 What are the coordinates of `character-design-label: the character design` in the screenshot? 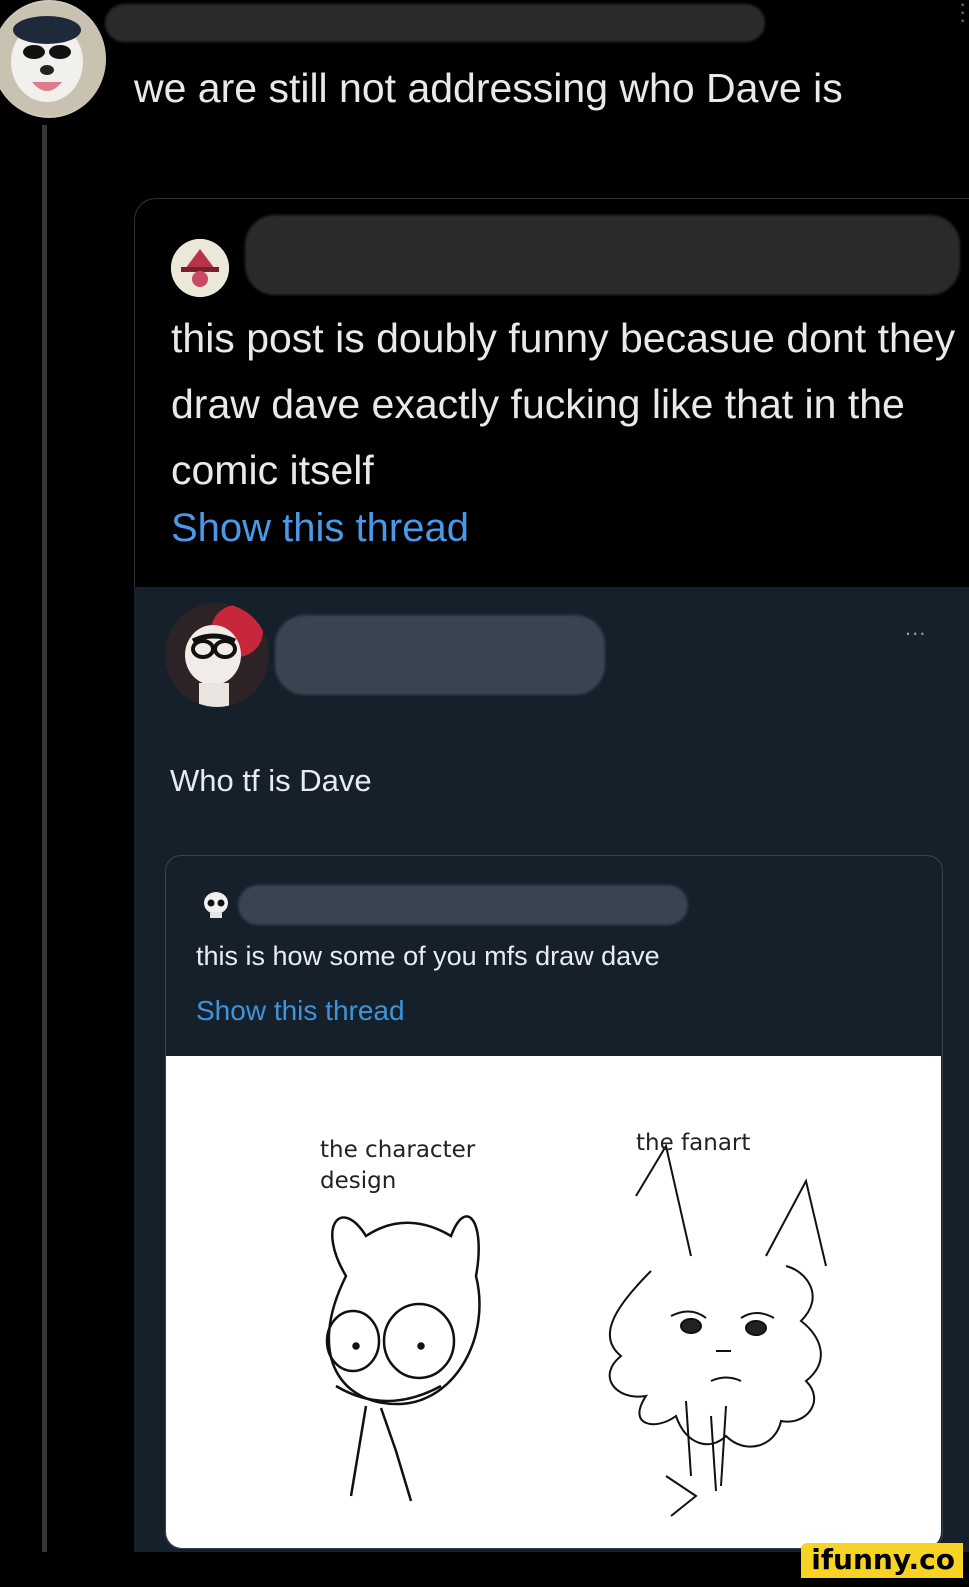 It's located at (398, 1165).